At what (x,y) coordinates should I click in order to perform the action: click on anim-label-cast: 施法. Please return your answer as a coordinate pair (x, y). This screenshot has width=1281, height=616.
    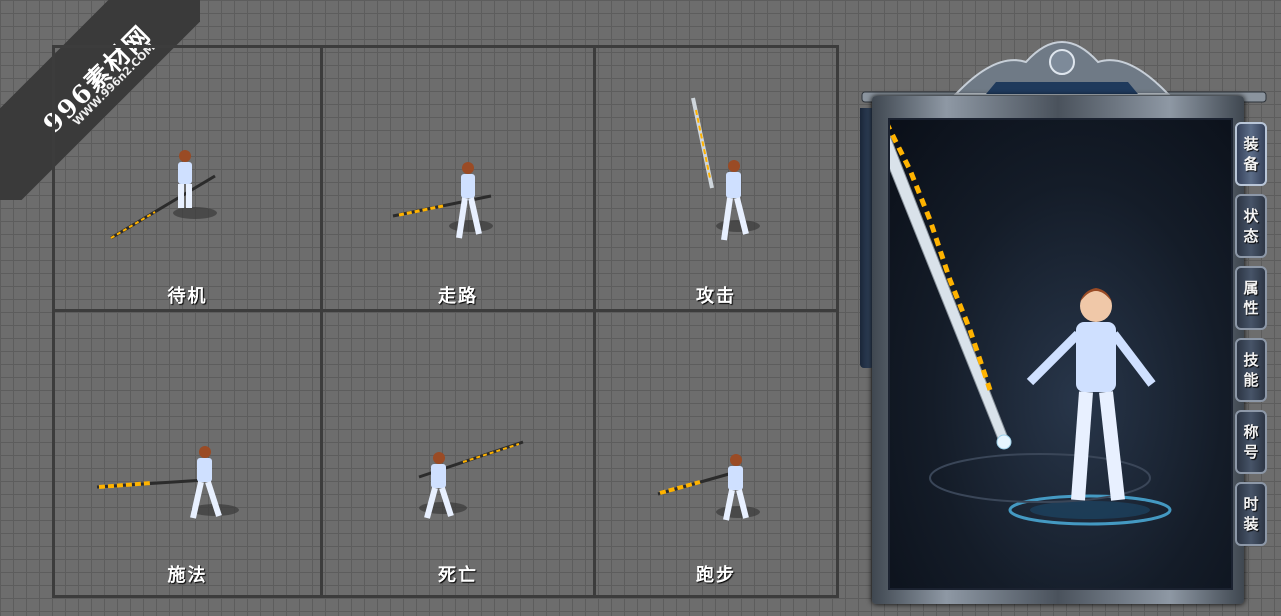
    Looking at the image, I should click on (187, 575).